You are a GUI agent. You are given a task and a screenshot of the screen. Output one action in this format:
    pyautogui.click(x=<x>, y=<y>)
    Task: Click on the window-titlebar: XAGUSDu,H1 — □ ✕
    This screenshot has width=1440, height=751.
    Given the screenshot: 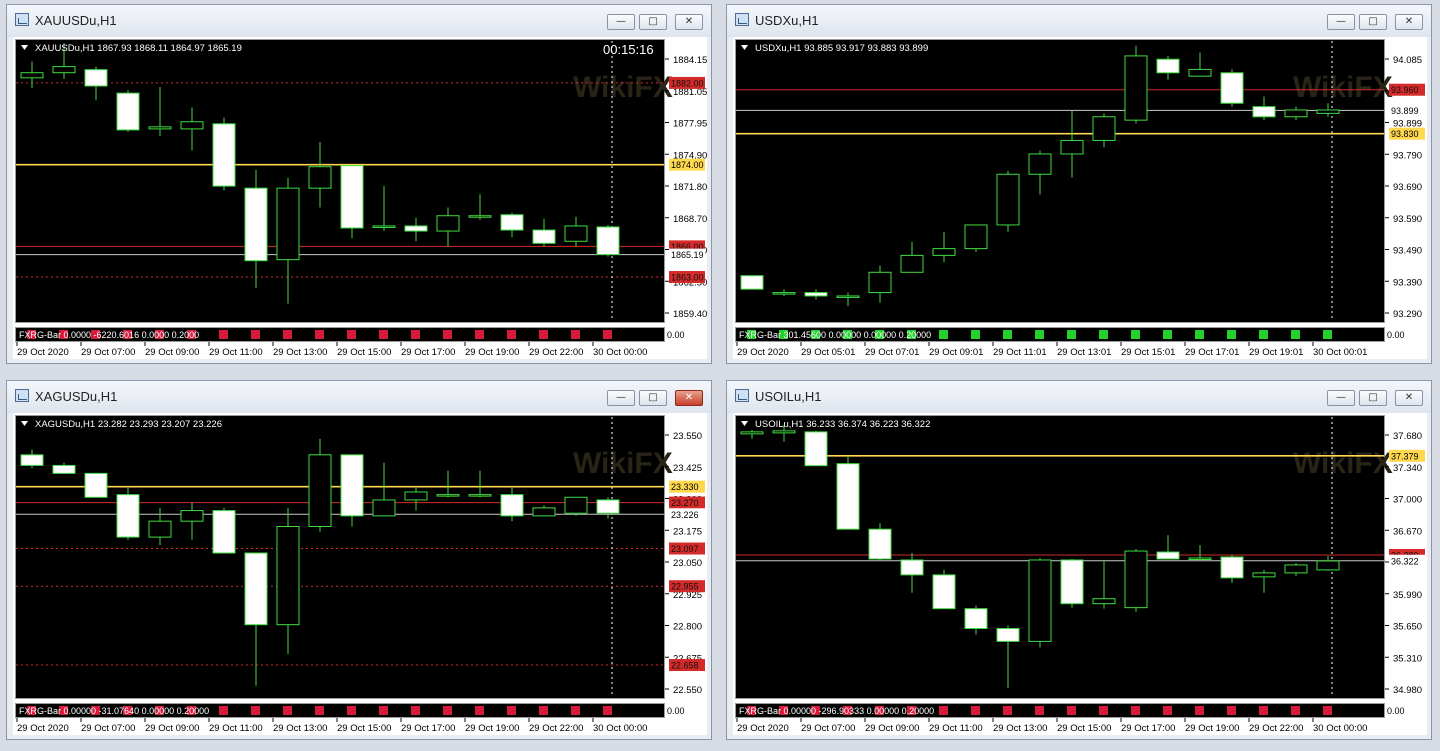 What is the action you would take?
    pyautogui.click(x=359, y=397)
    